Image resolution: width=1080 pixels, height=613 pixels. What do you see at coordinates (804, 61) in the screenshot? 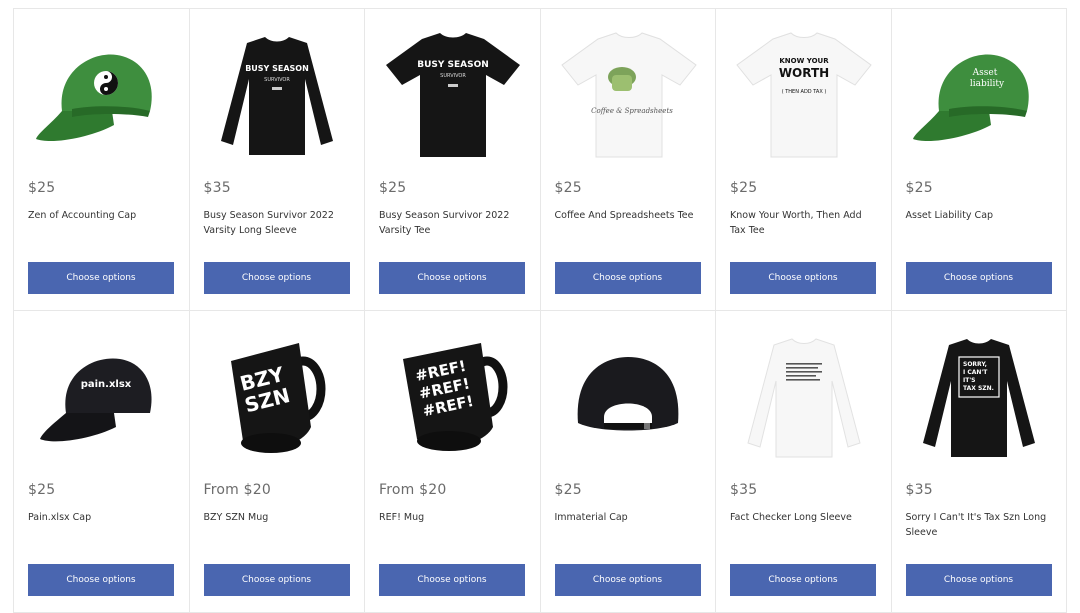
I see `svg-text: KNOW YOUR` at bounding box center [804, 61].